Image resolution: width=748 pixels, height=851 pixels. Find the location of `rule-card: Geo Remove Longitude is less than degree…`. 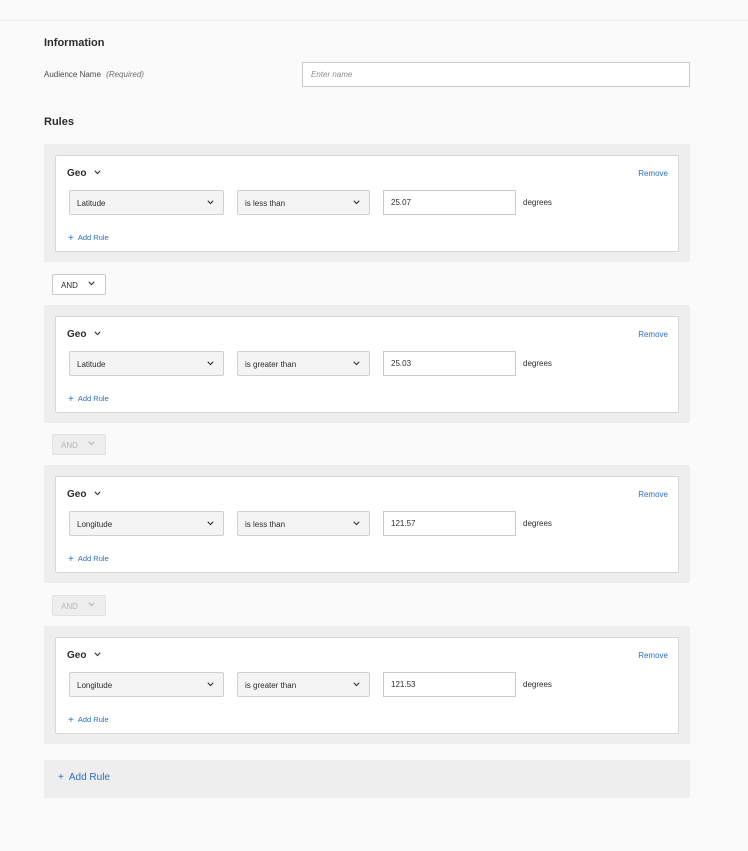

rule-card: Geo Remove Longitude is less than degree… is located at coordinates (367, 524).